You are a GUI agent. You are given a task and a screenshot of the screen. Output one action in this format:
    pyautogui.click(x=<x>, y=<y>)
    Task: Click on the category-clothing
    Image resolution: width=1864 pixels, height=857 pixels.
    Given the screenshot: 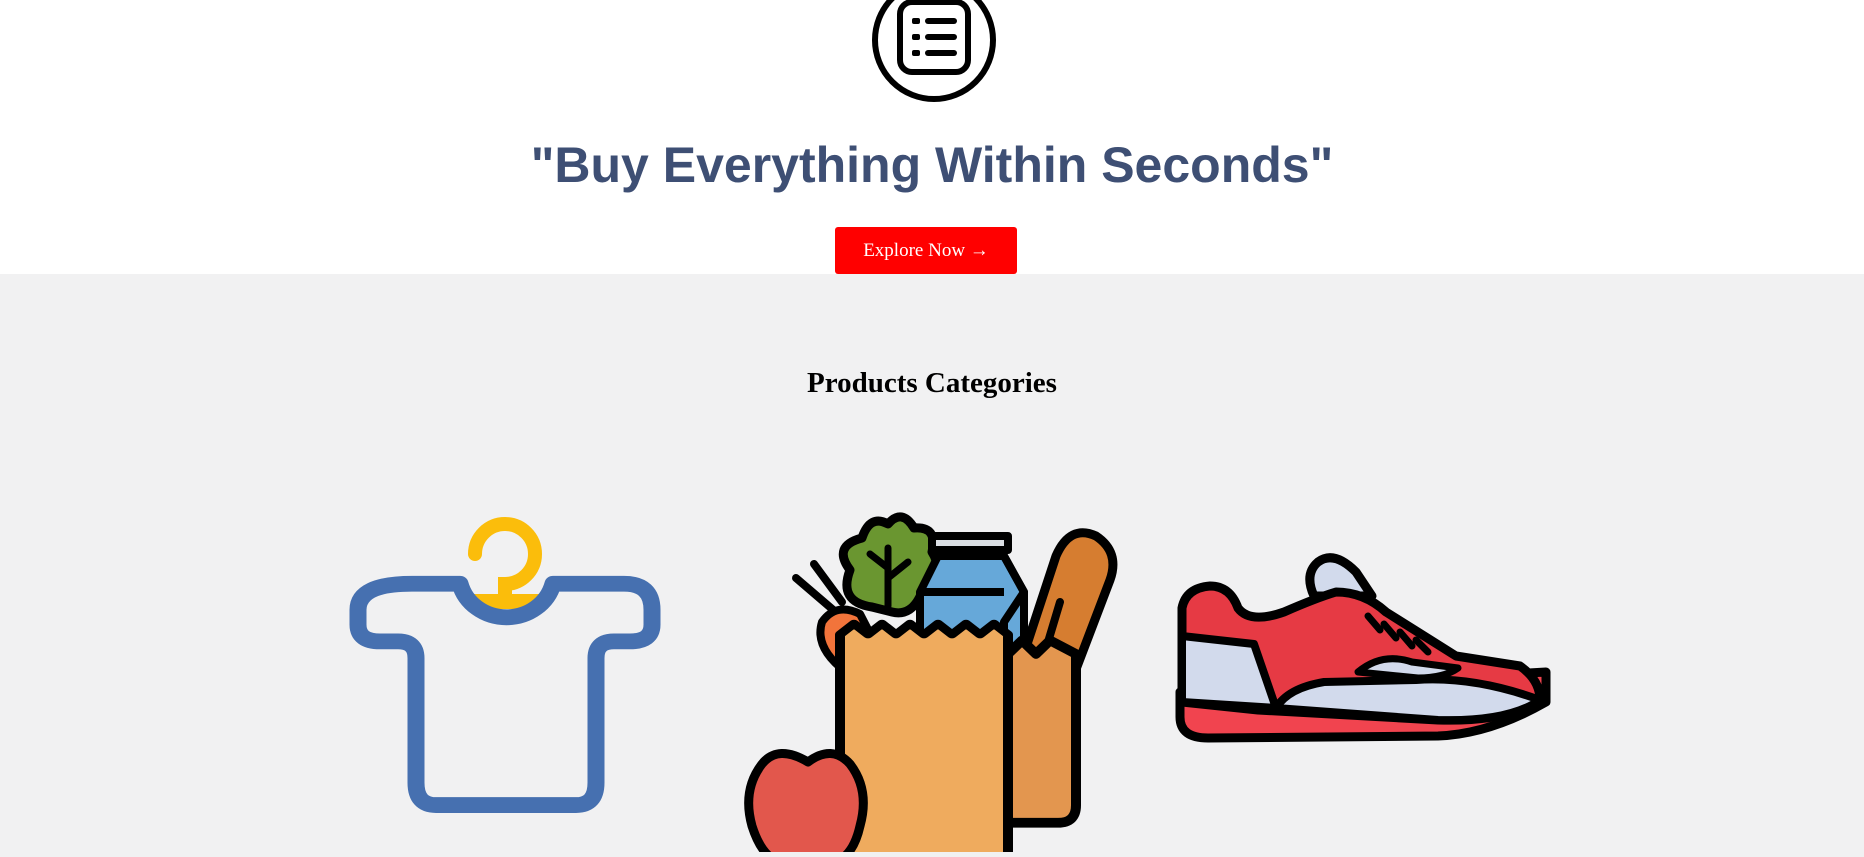 What is the action you would take?
    pyautogui.click(x=505, y=649)
    